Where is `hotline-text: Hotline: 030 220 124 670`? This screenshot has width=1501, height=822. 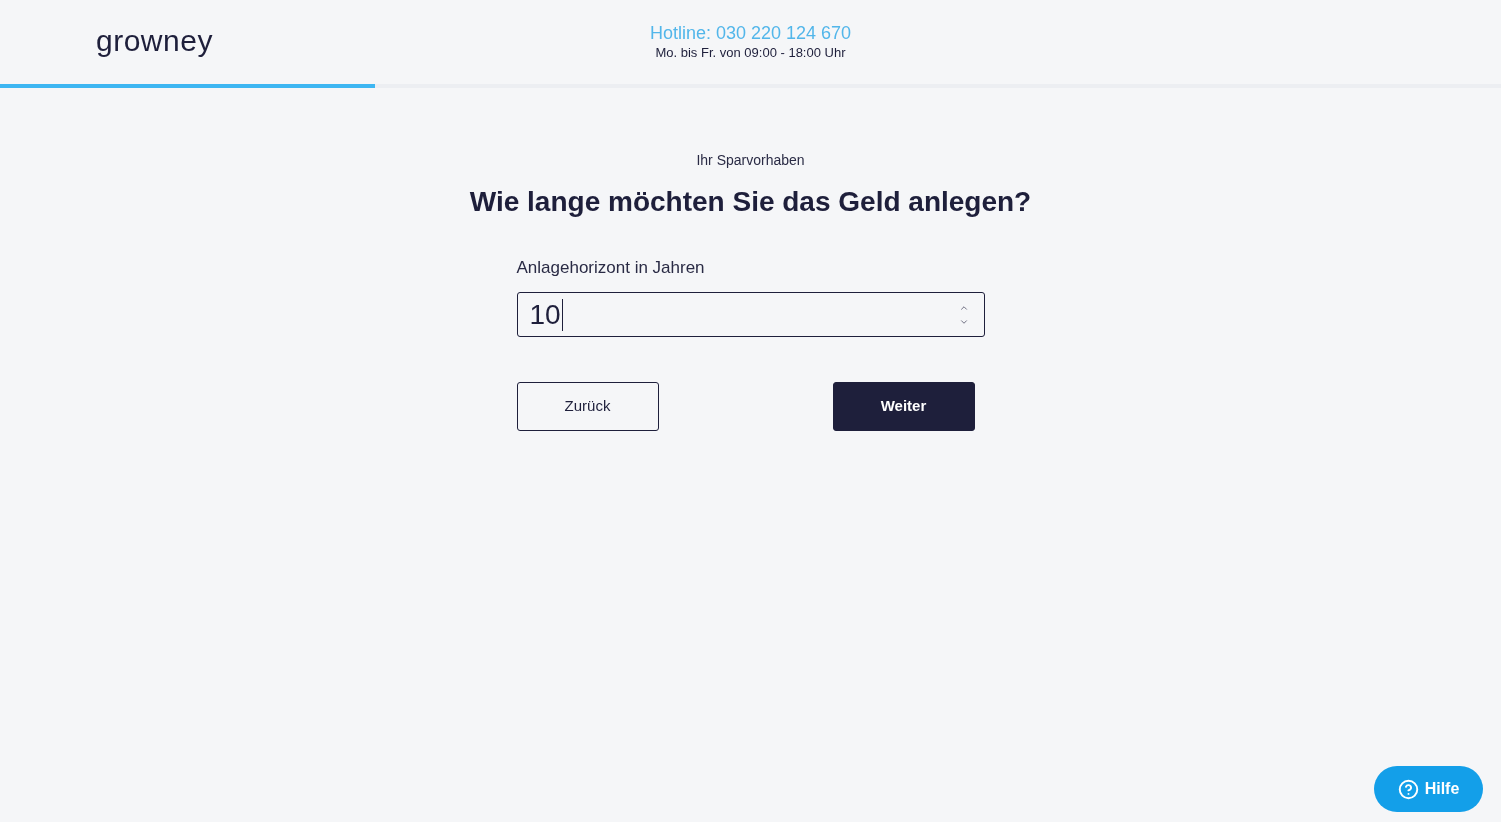
hotline-text: Hotline: 030 220 124 670 is located at coordinates (750, 33).